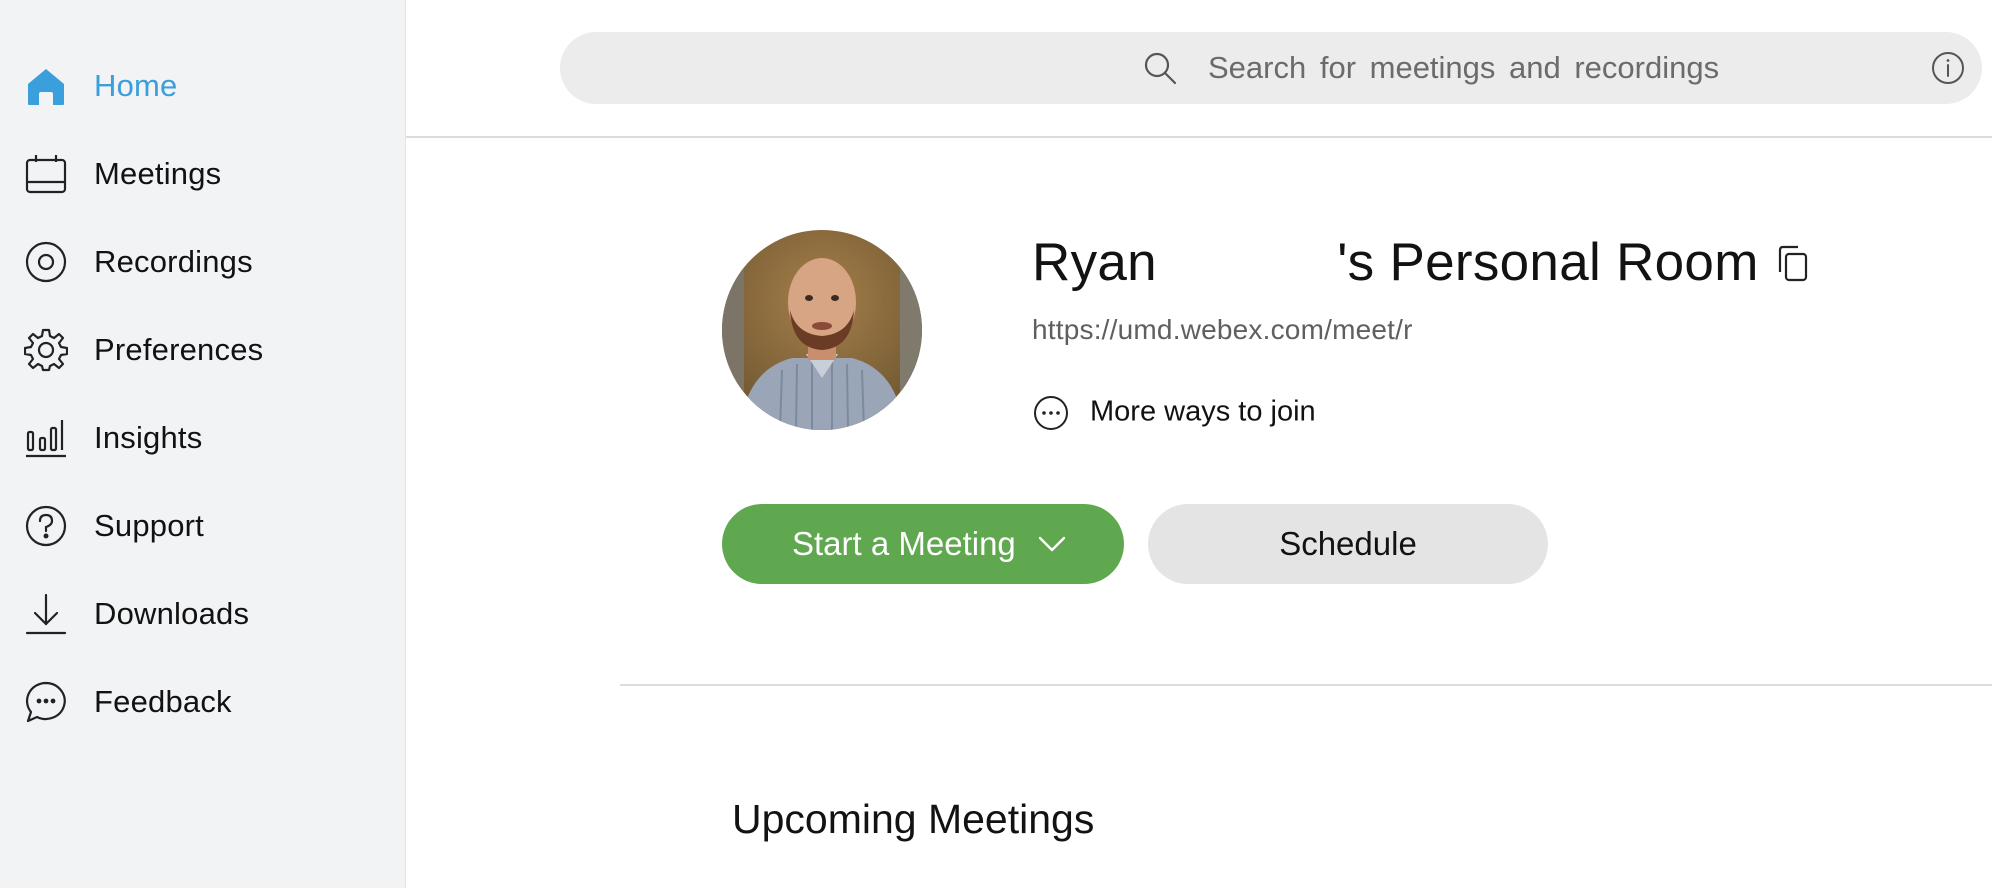 This screenshot has height=888, width=1992. Describe the element at coordinates (1052, 544) in the screenshot. I see `chevron-down-icon` at that location.